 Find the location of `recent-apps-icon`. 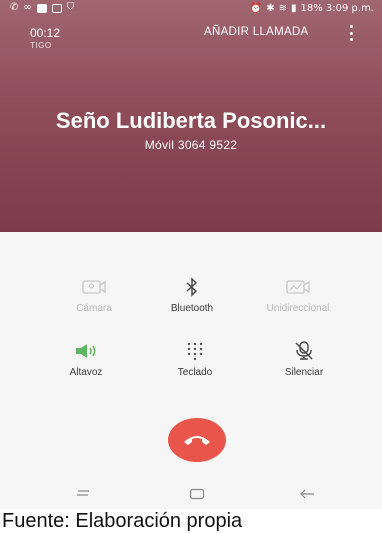

recent-apps-icon is located at coordinates (83, 493).